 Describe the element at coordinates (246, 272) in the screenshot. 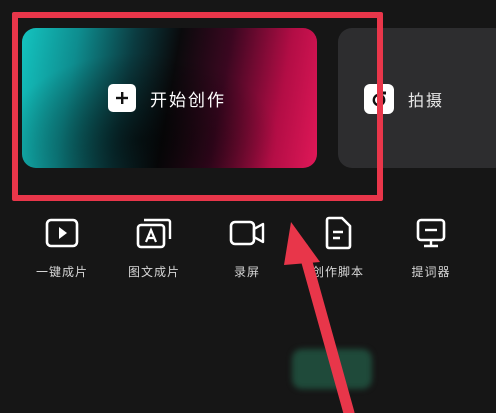

I see `tool-label: 录屏` at that location.